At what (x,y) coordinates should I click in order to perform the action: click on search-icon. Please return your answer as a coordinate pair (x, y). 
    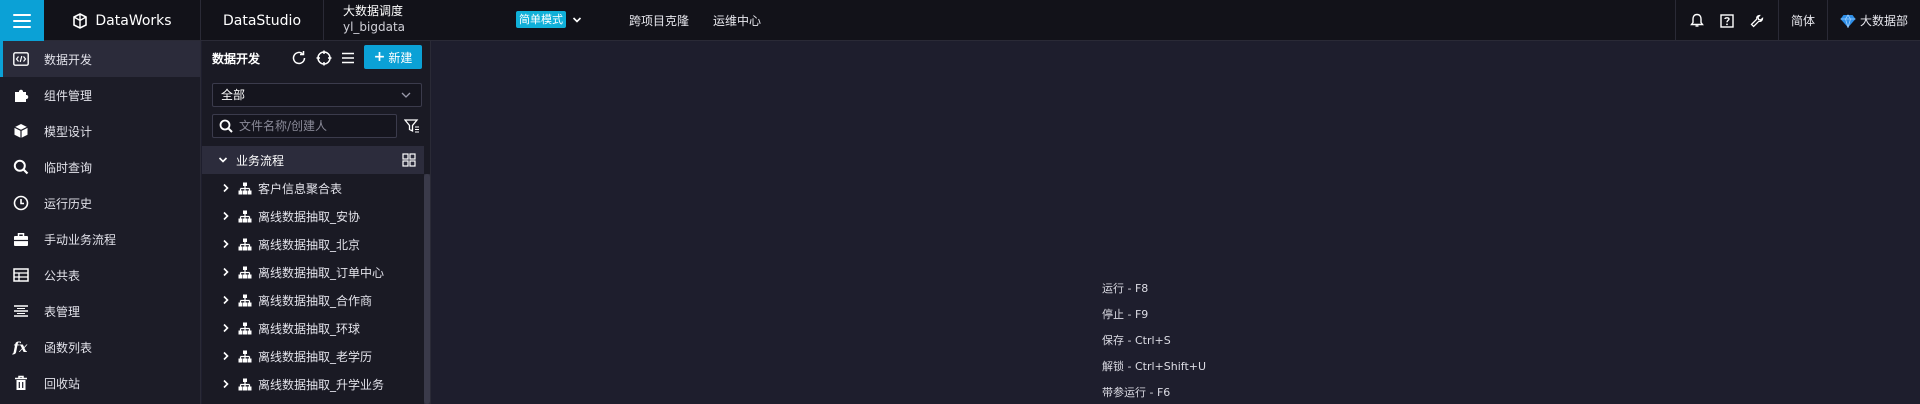
    Looking at the image, I should click on (21, 167).